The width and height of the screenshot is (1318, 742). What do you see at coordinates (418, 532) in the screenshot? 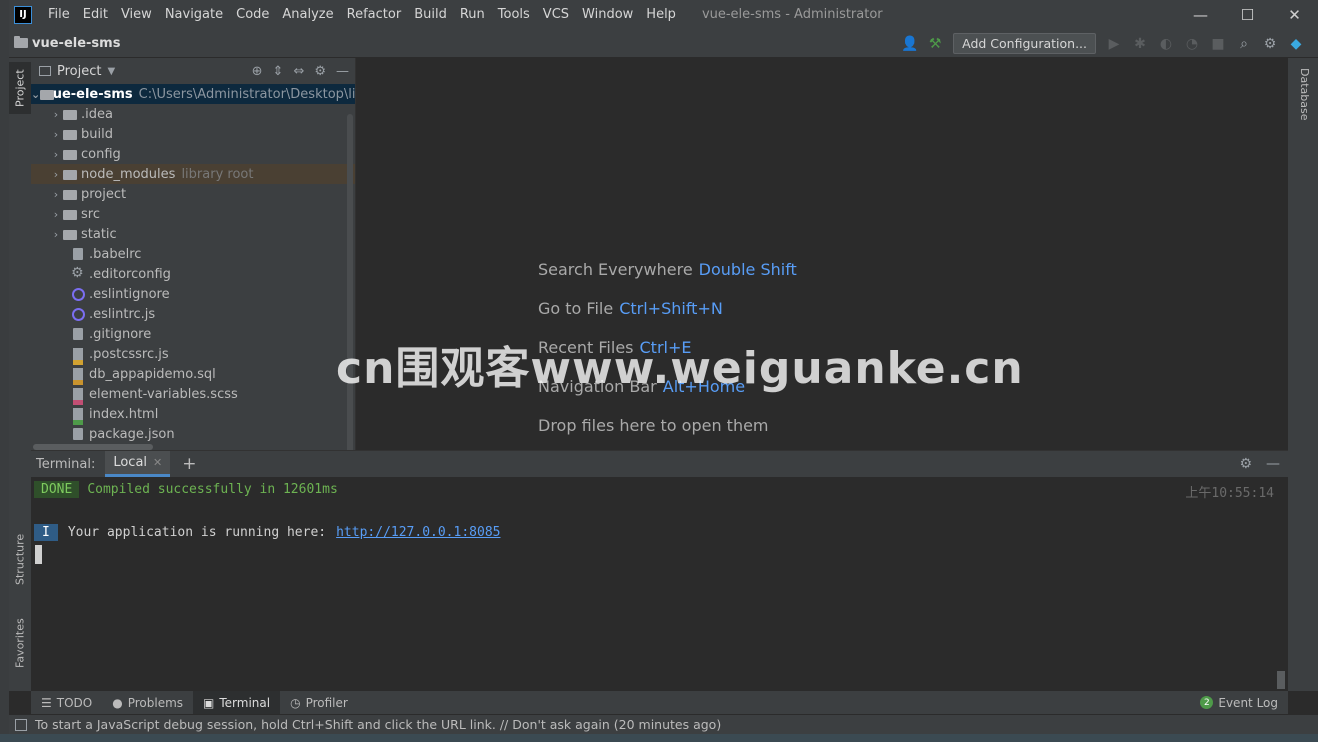
I see `app-url-link: http://127.0.0.1:8085` at bounding box center [418, 532].